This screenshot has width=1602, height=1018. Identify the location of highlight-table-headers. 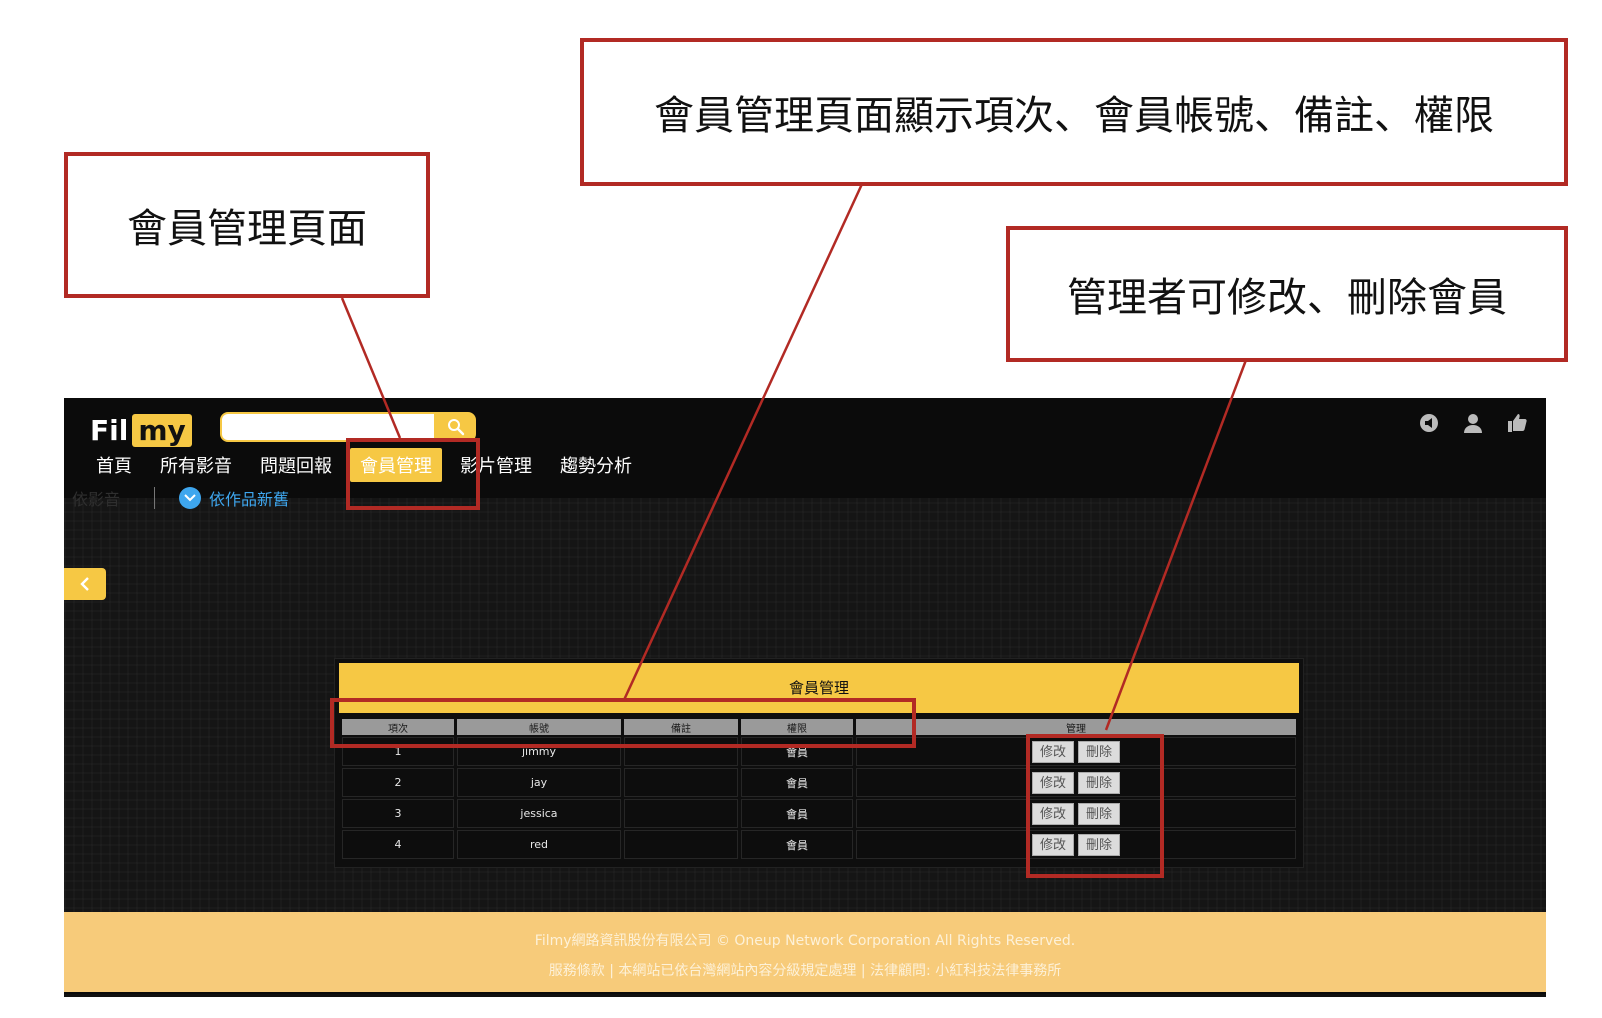
(623, 723).